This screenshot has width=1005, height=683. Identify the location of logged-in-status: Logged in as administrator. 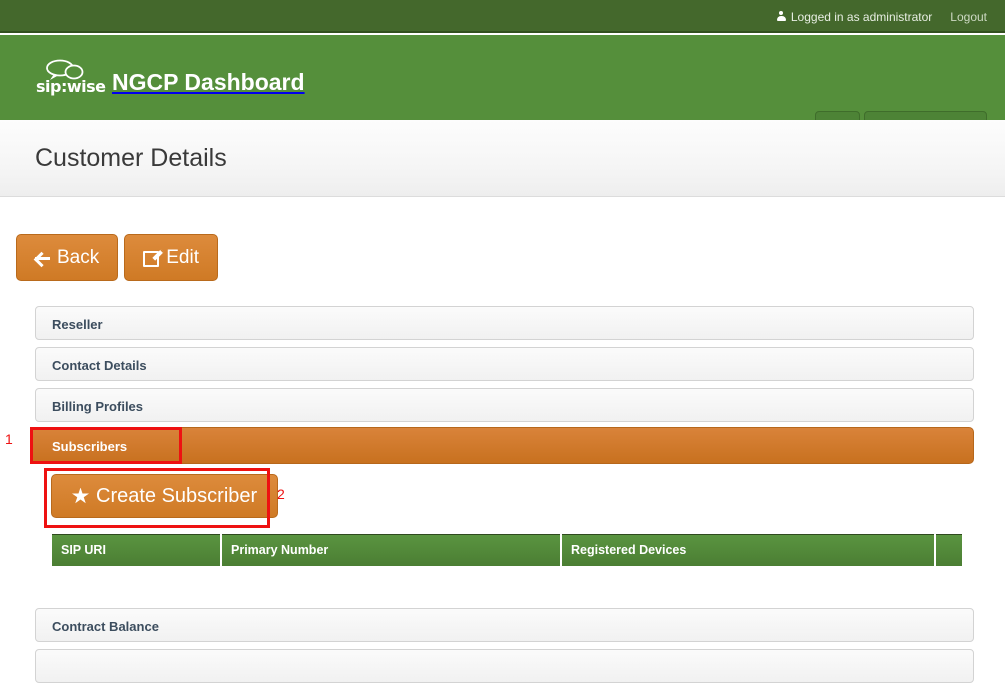
(854, 16).